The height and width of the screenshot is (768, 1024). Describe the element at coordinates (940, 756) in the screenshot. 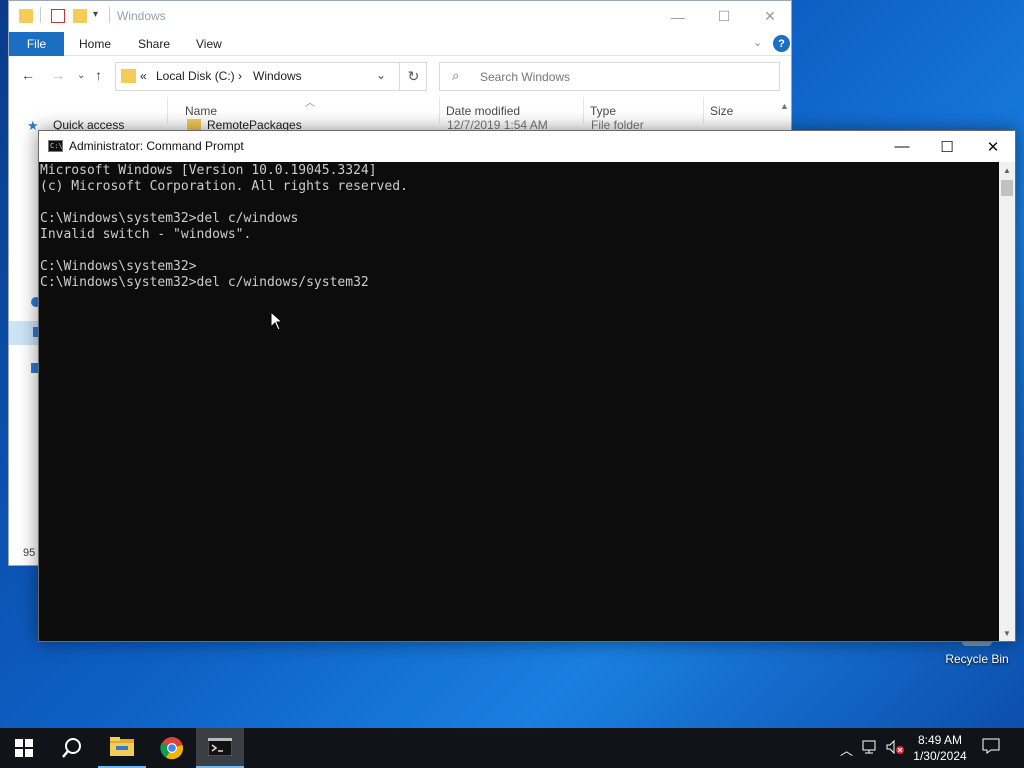

I see `clock-date: 1/30/2024` at that location.